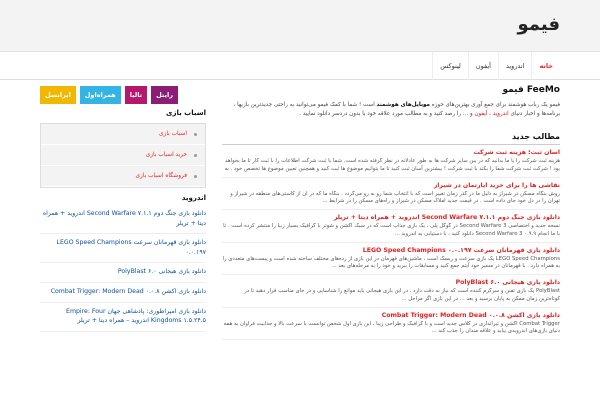 Image resolution: width=600 pixels, height=400 pixels. I want to click on android-widget-title: اندروید, so click(193, 198).